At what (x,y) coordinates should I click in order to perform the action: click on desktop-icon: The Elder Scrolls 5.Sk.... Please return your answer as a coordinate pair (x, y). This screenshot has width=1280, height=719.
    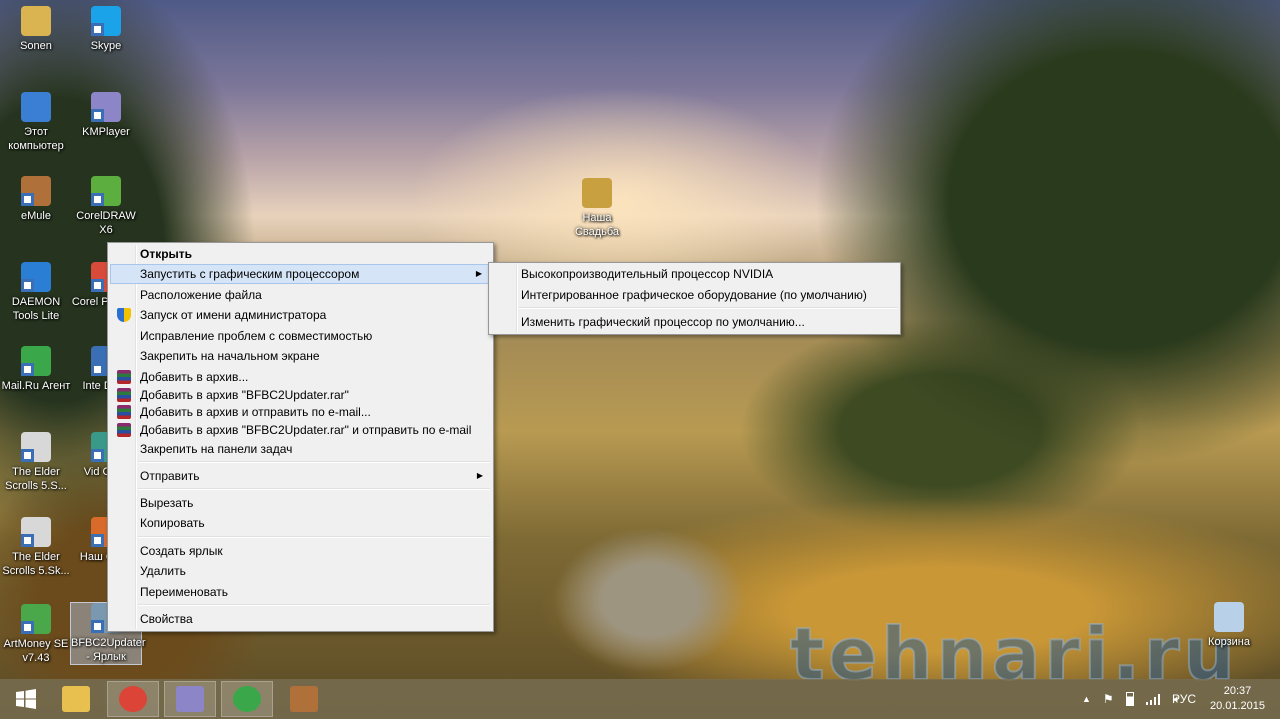
    Looking at the image, I should click on (36, 547).